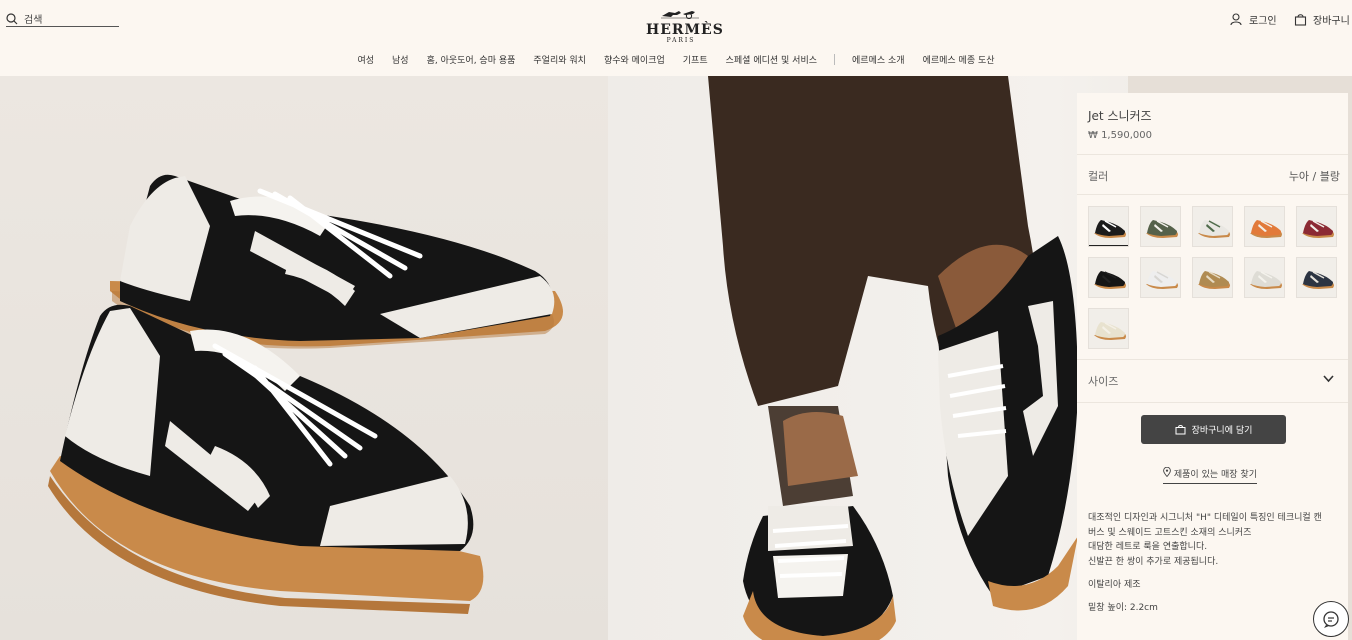 This screenshot has height=640, width=1352. Describe the element at coordinates (1148, 547) in the screenshot. I see `description-line: 대담한 레트로 룩을 연출합니다.` at that location.